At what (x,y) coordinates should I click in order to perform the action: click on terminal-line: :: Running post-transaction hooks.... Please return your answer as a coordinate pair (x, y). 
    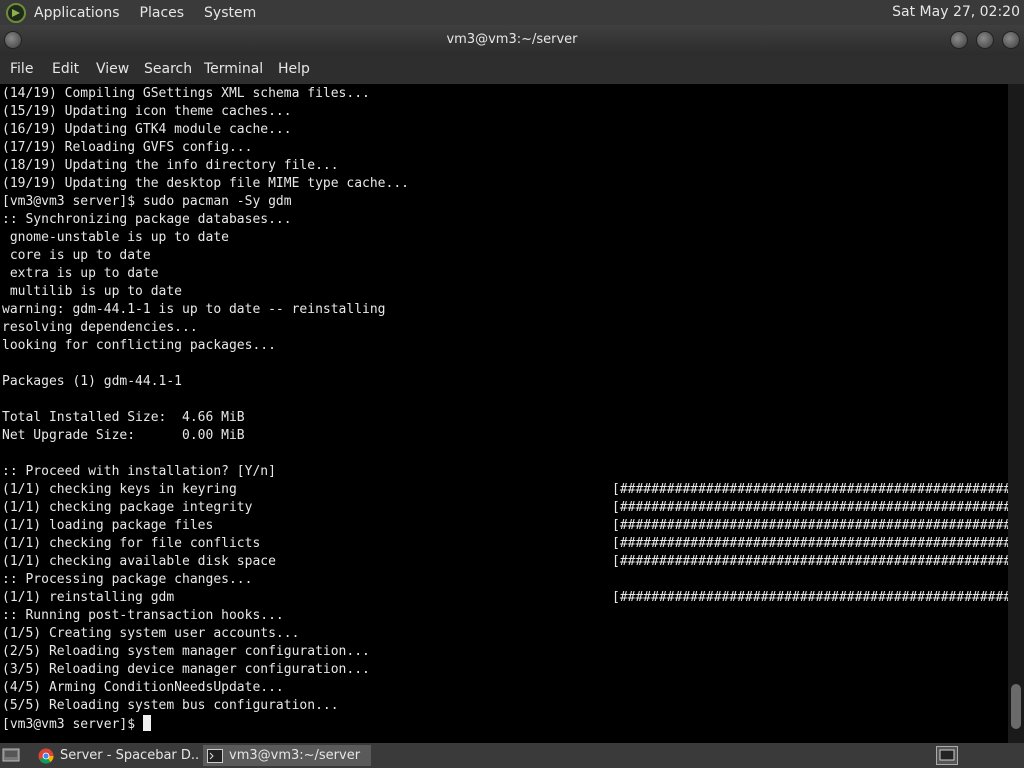
    Looking at the image, I should click on (143, 615).